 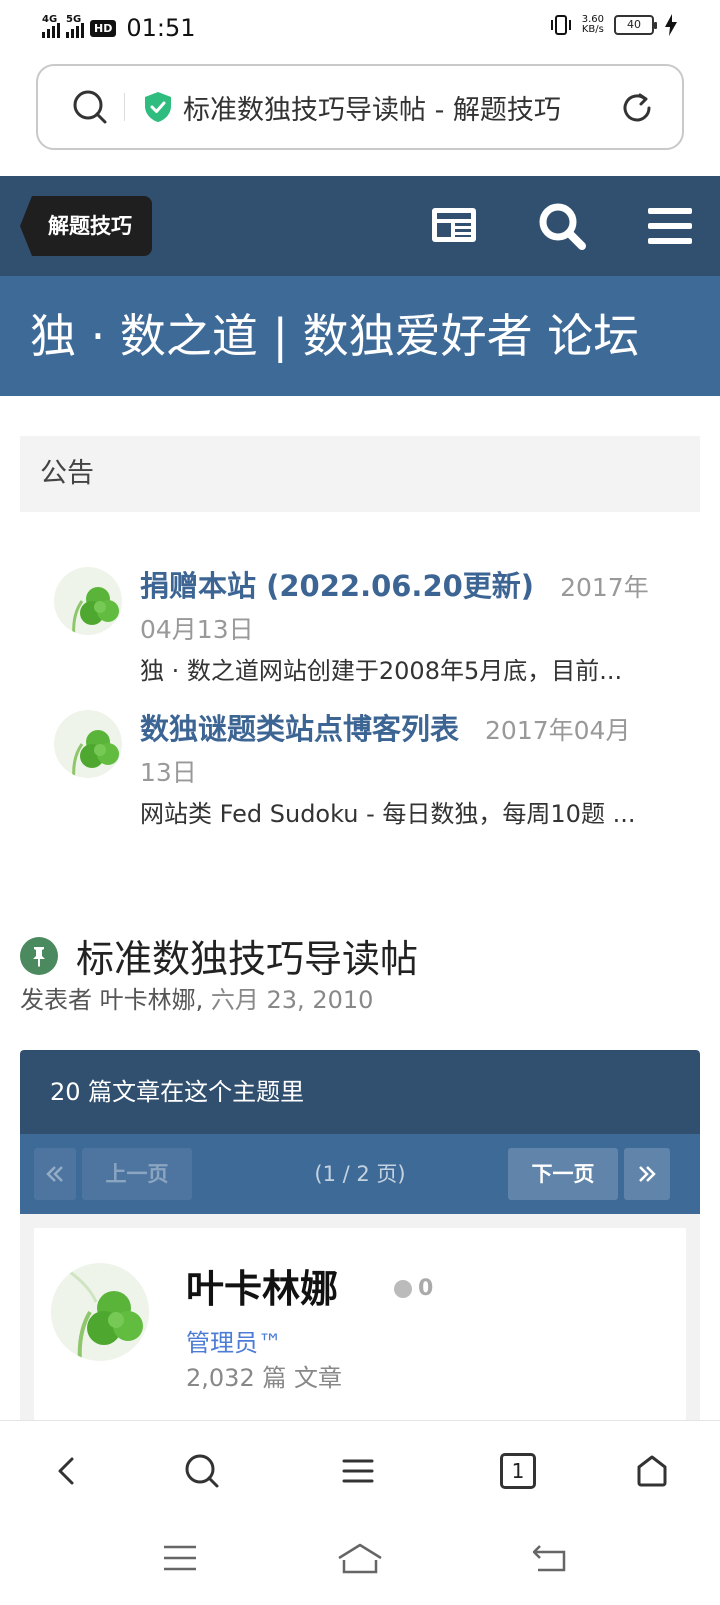 I want to click on announcement-date-cont: 04月13日, so click(x=197, y=629).